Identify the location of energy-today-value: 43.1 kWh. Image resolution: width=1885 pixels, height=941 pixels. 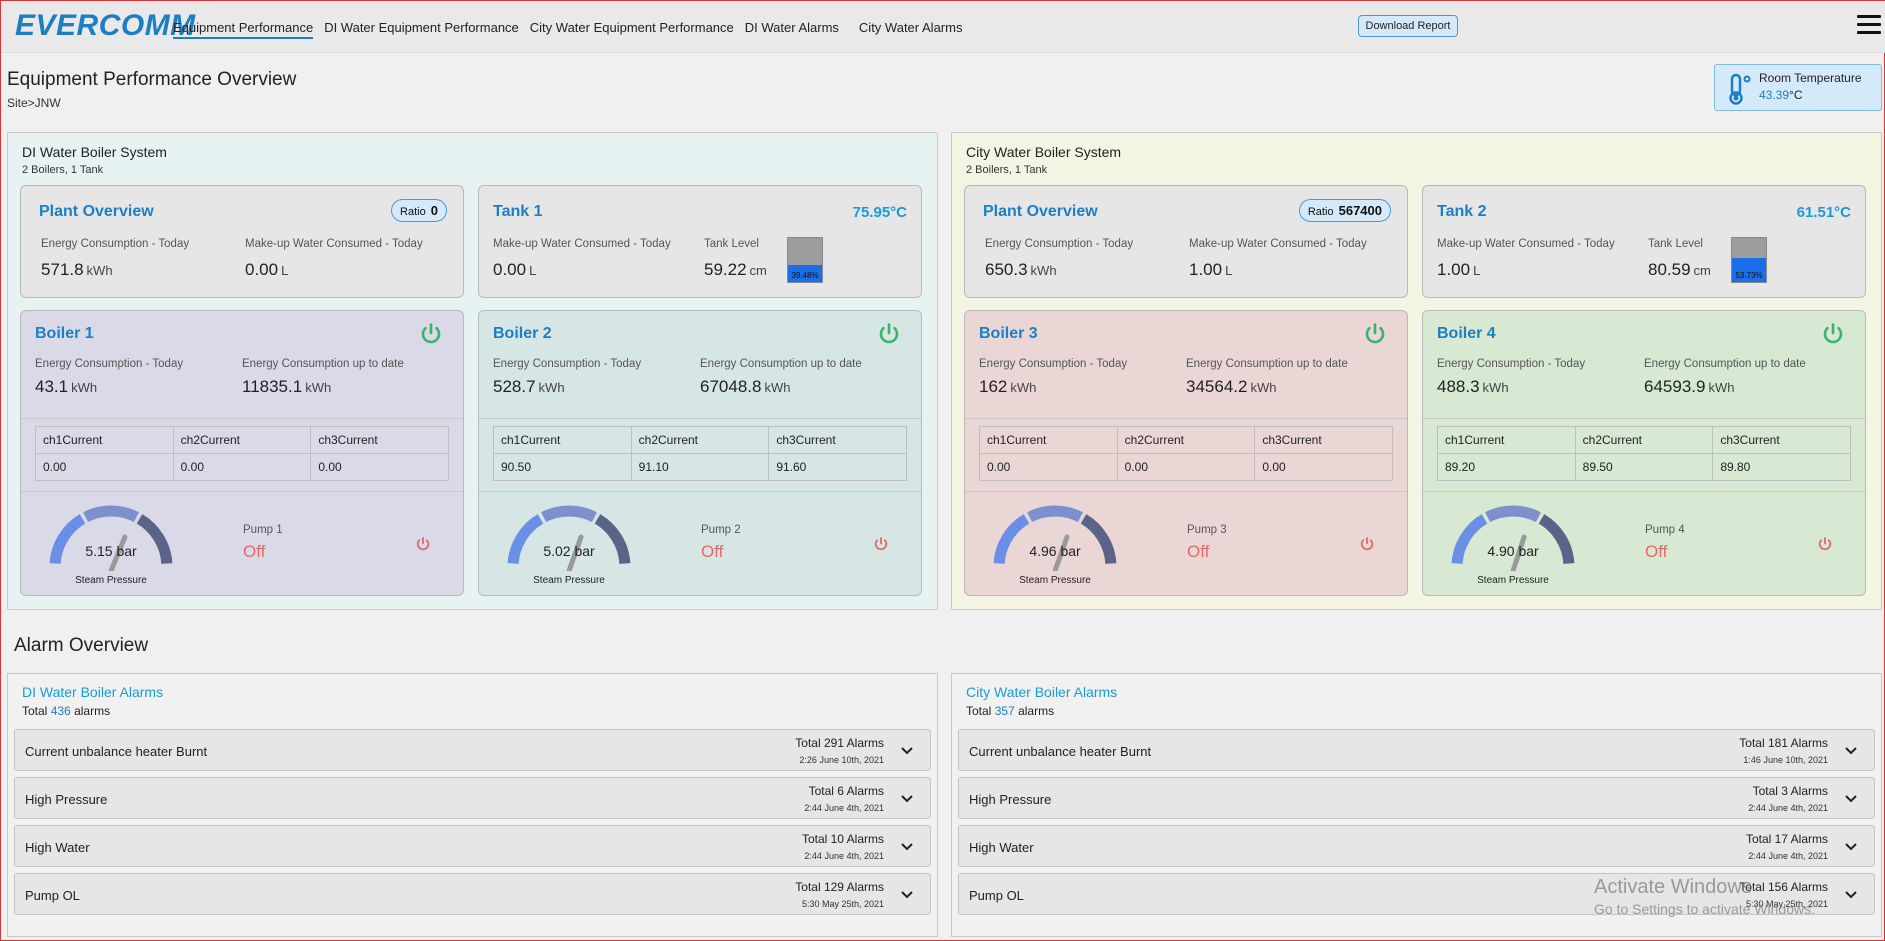
(66, 386).